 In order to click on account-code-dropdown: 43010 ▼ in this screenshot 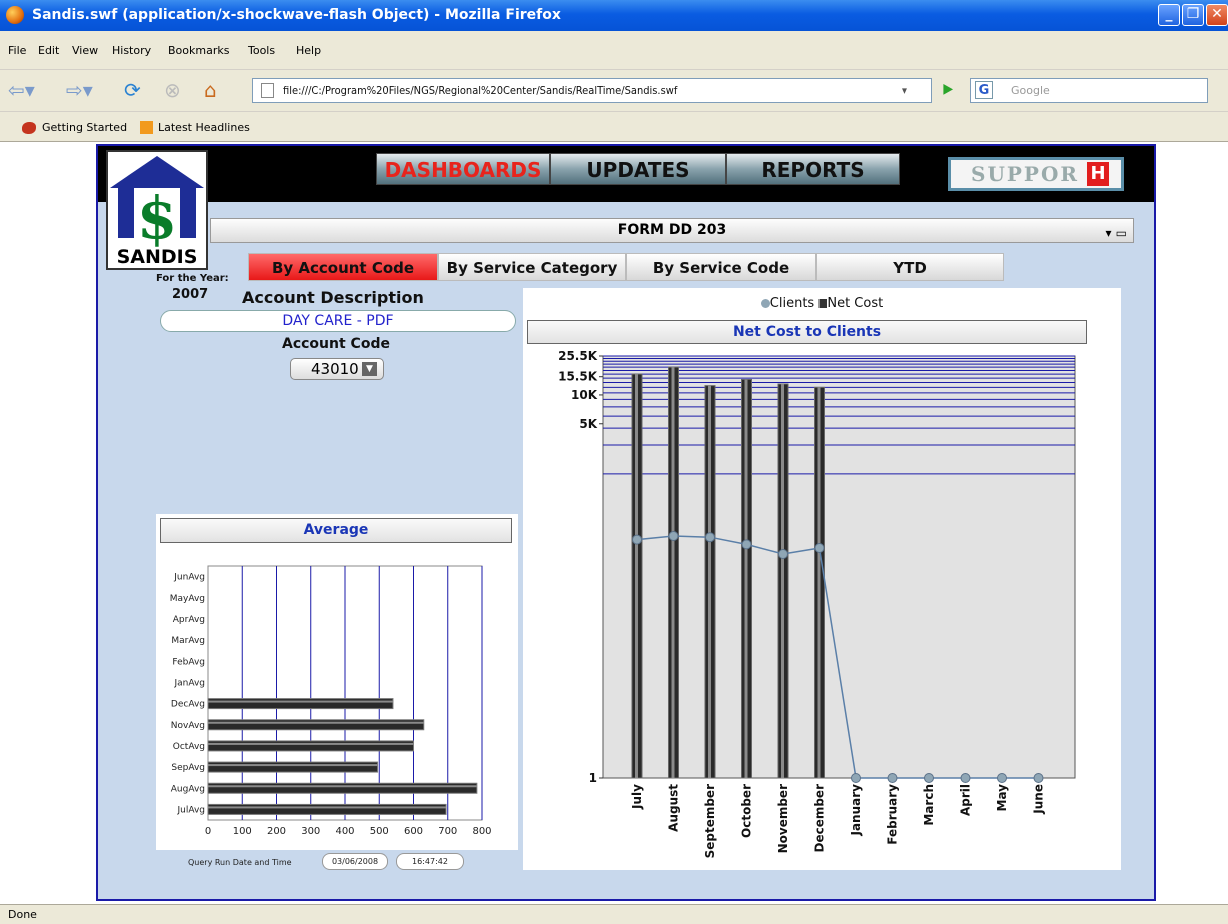, I will do `click(337, 369)`.